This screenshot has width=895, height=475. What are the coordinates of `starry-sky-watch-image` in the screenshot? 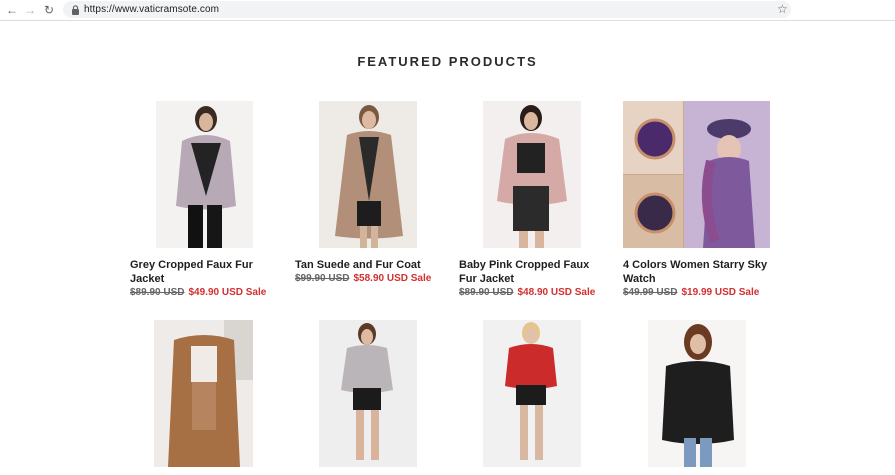 It's located at (696, 174).